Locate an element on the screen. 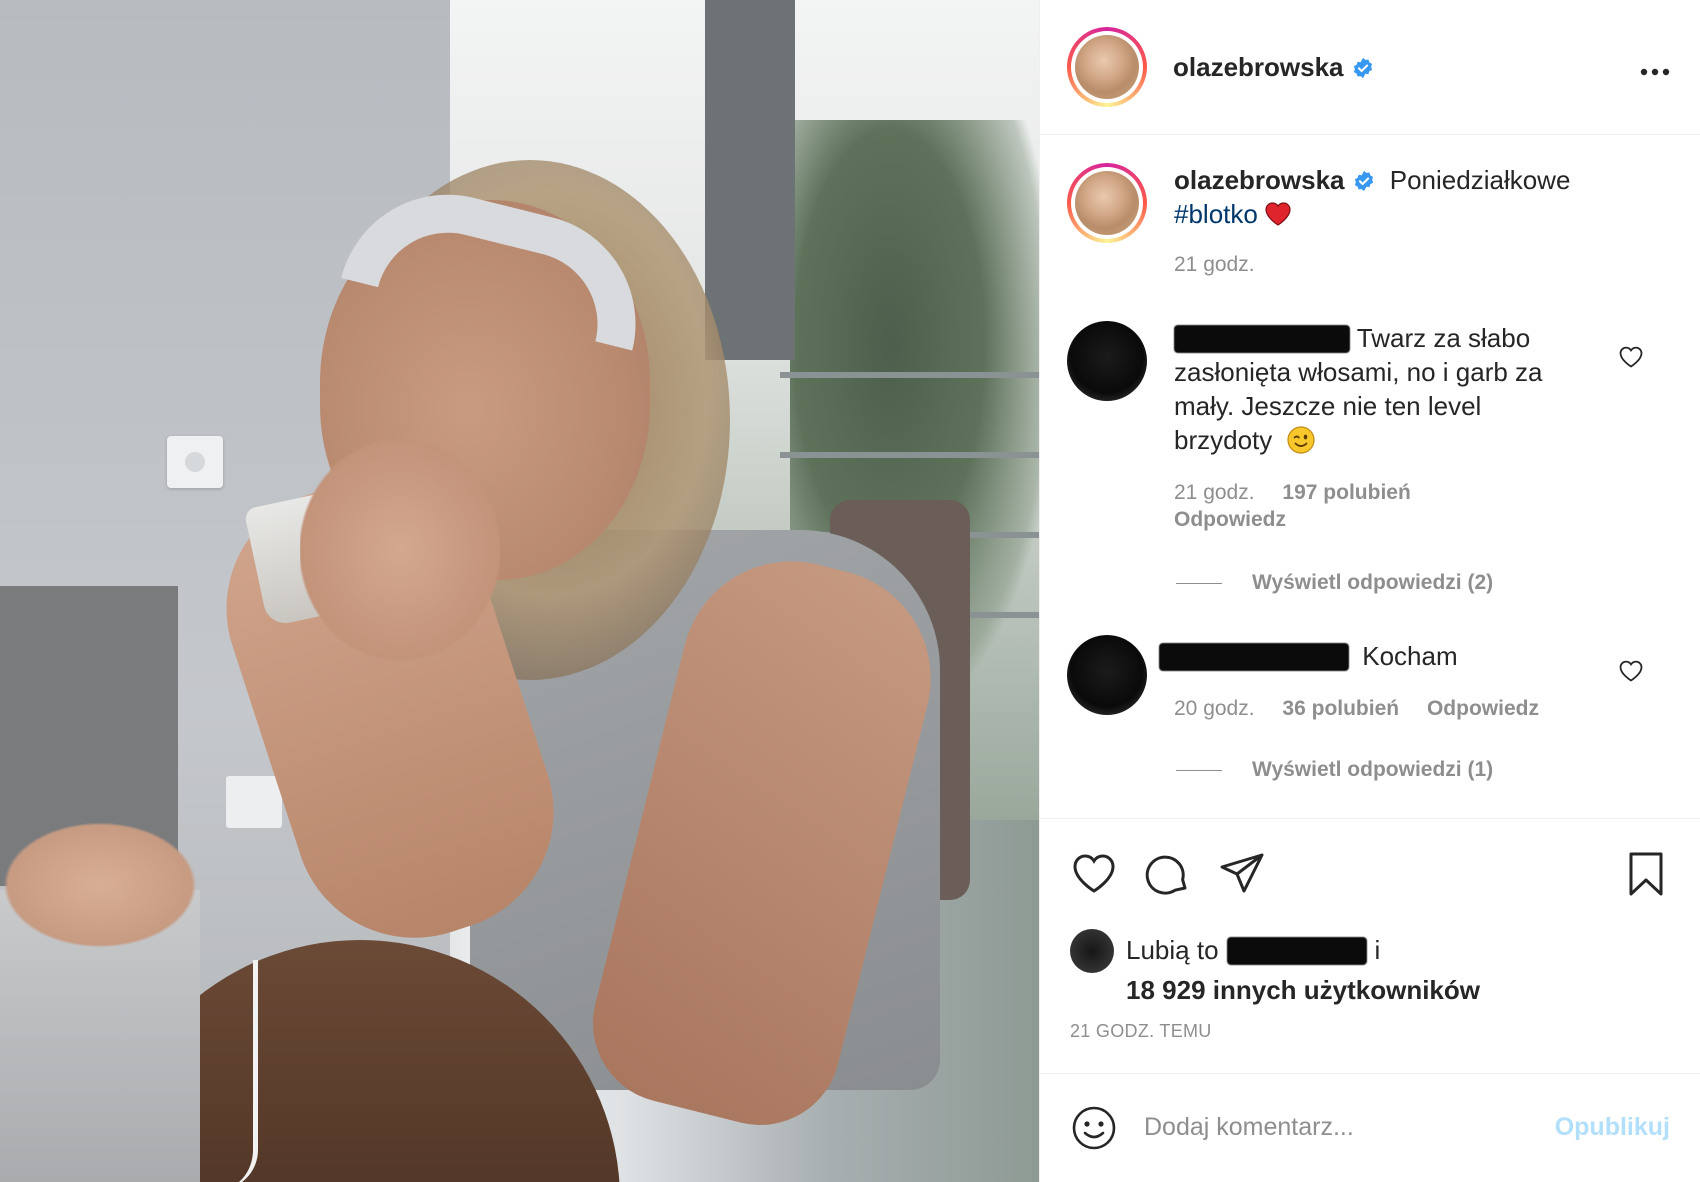 The width and height of the screenshot is (1700, 1182). liker-avatar is located at coordinates (1092, 950).